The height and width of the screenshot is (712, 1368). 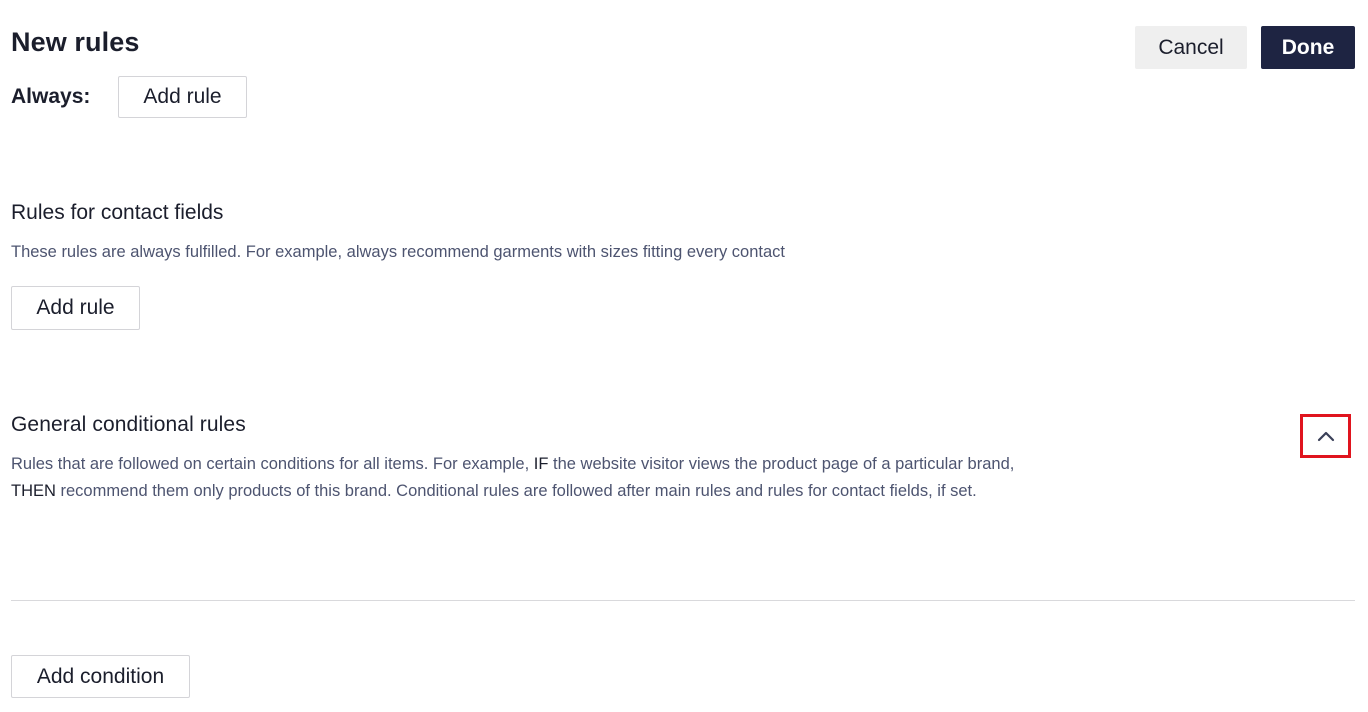 What do you see at coordinates (75, 308) in the screenshot?
I see `add-contact-rule-button: Add rule` at bounding box center [75, 308].